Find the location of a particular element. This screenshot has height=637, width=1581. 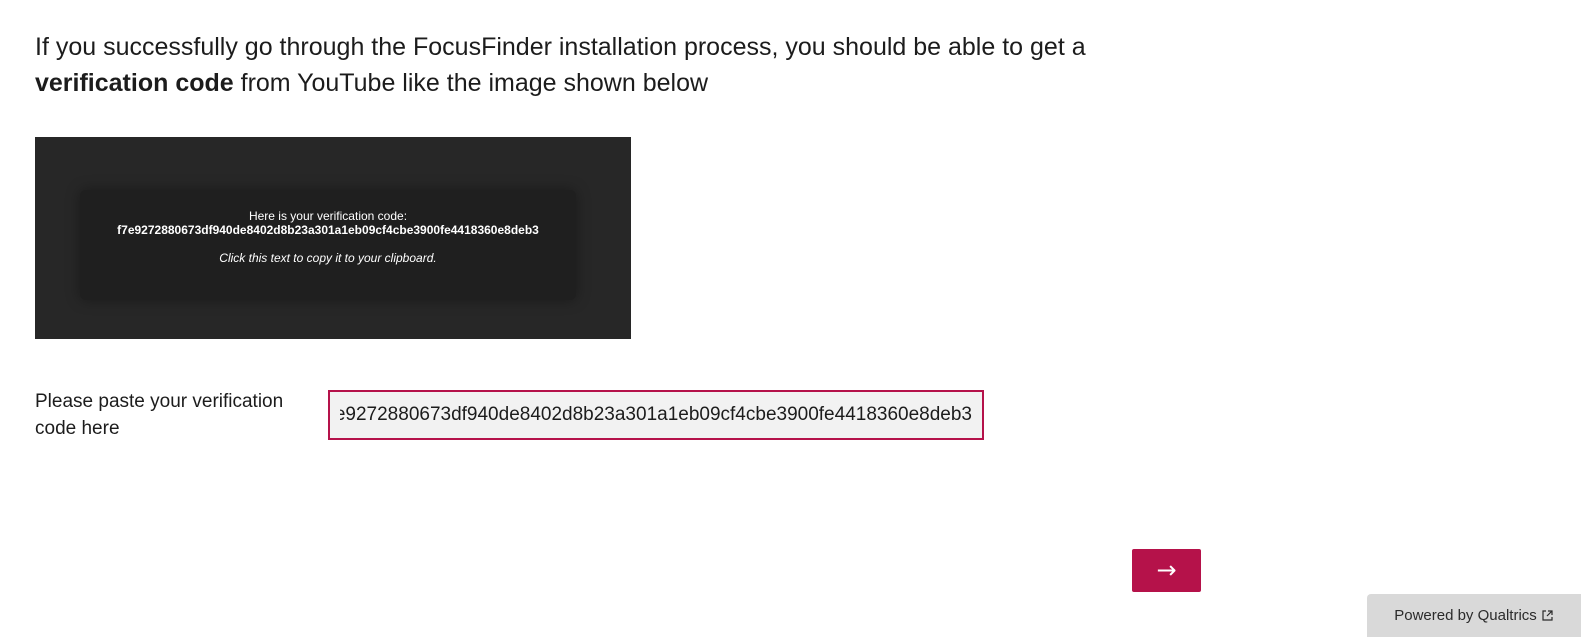

intro-bold-term: verification code is located at coordinates (134, 83).